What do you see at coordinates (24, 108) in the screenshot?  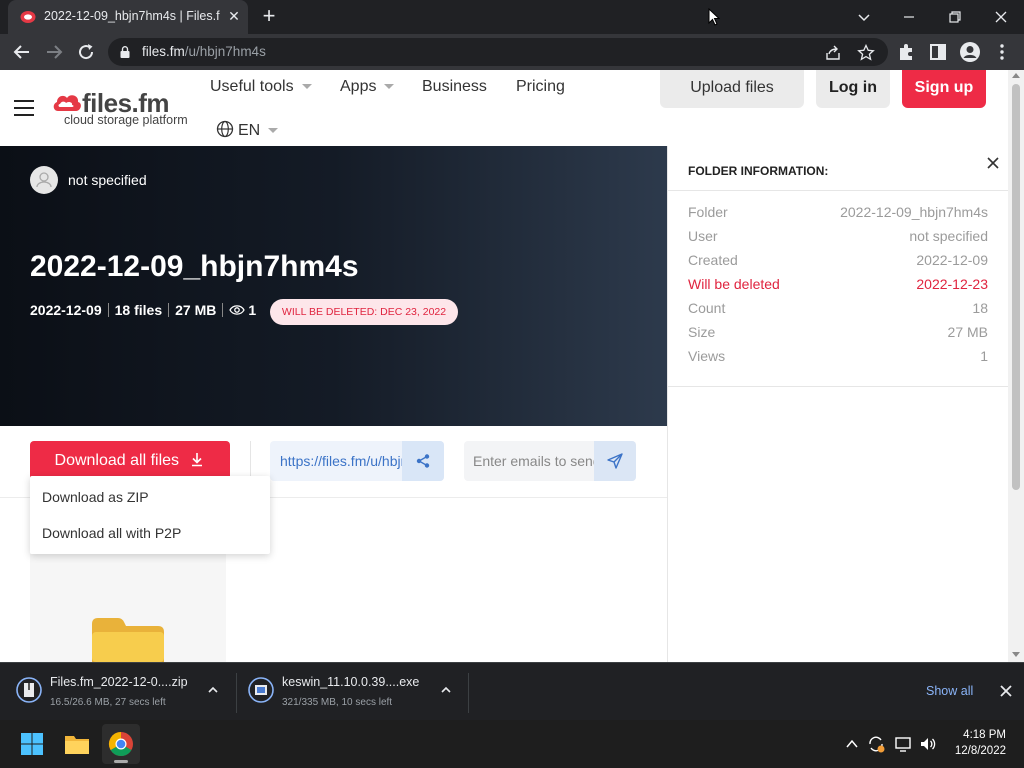 I see `hamburger-menu-icon` at bounding box center [24, 108].